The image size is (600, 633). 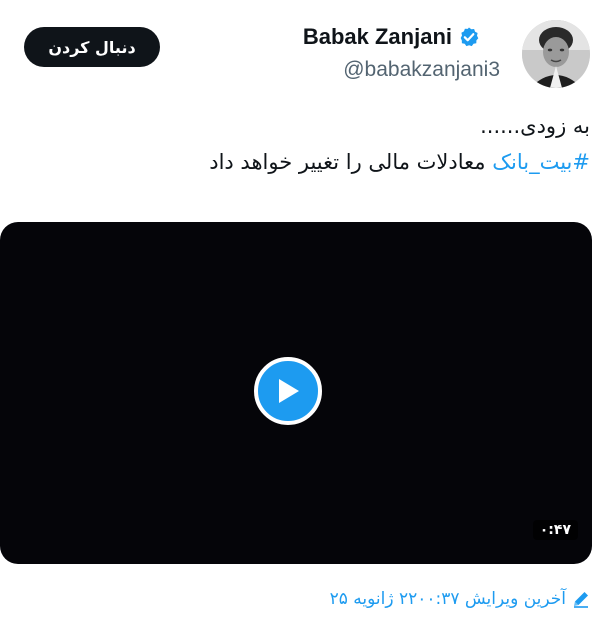 What do you see at coordinates (447, 599) in the screenshot?
I see `last-edited-label: آخرین ویرایش ۲۲۰۰:۳۷ ژانویه ۲۵` at bounding box center [447, 599].